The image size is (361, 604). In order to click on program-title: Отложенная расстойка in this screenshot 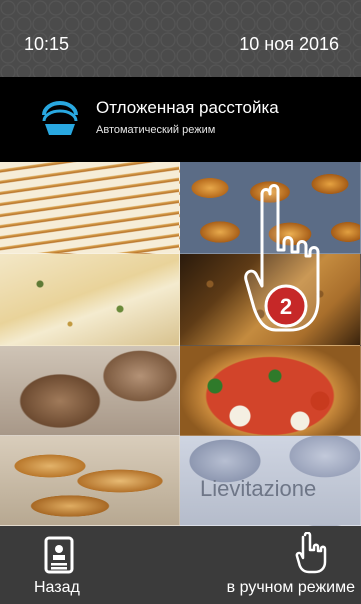, I will do `click(187, 107)`.